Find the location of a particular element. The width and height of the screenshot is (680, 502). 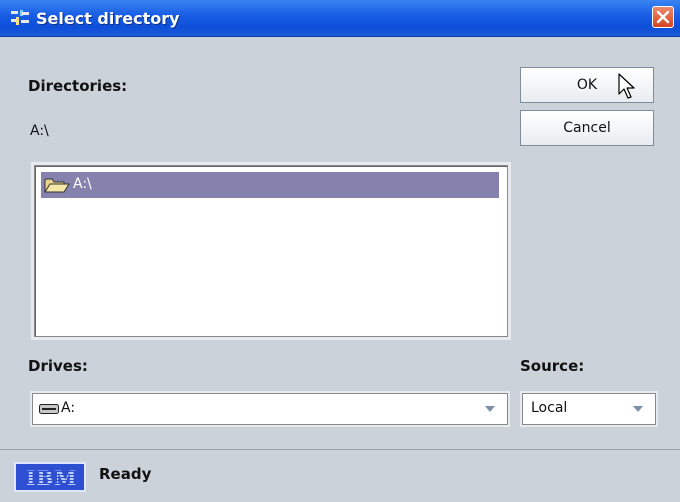

status-text: Ready is located at coordinates (125, 474).